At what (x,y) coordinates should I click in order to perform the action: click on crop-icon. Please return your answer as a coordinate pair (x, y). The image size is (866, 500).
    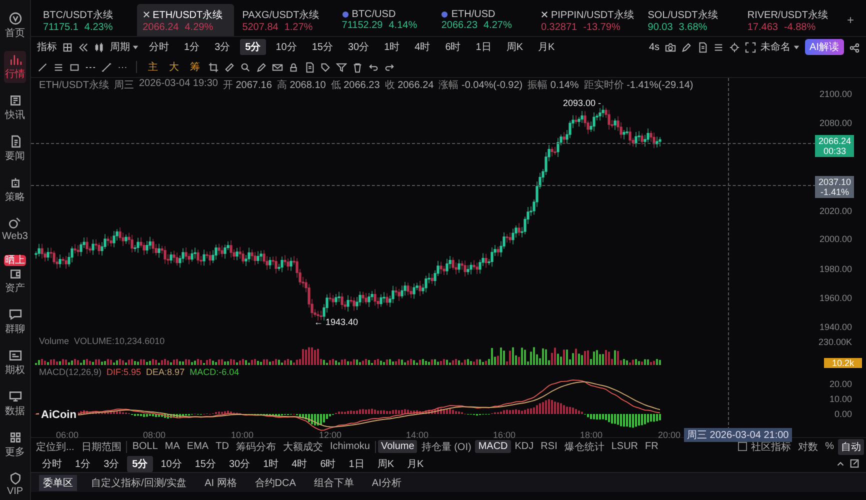
    Looking at the image, I should click on (213, 67).